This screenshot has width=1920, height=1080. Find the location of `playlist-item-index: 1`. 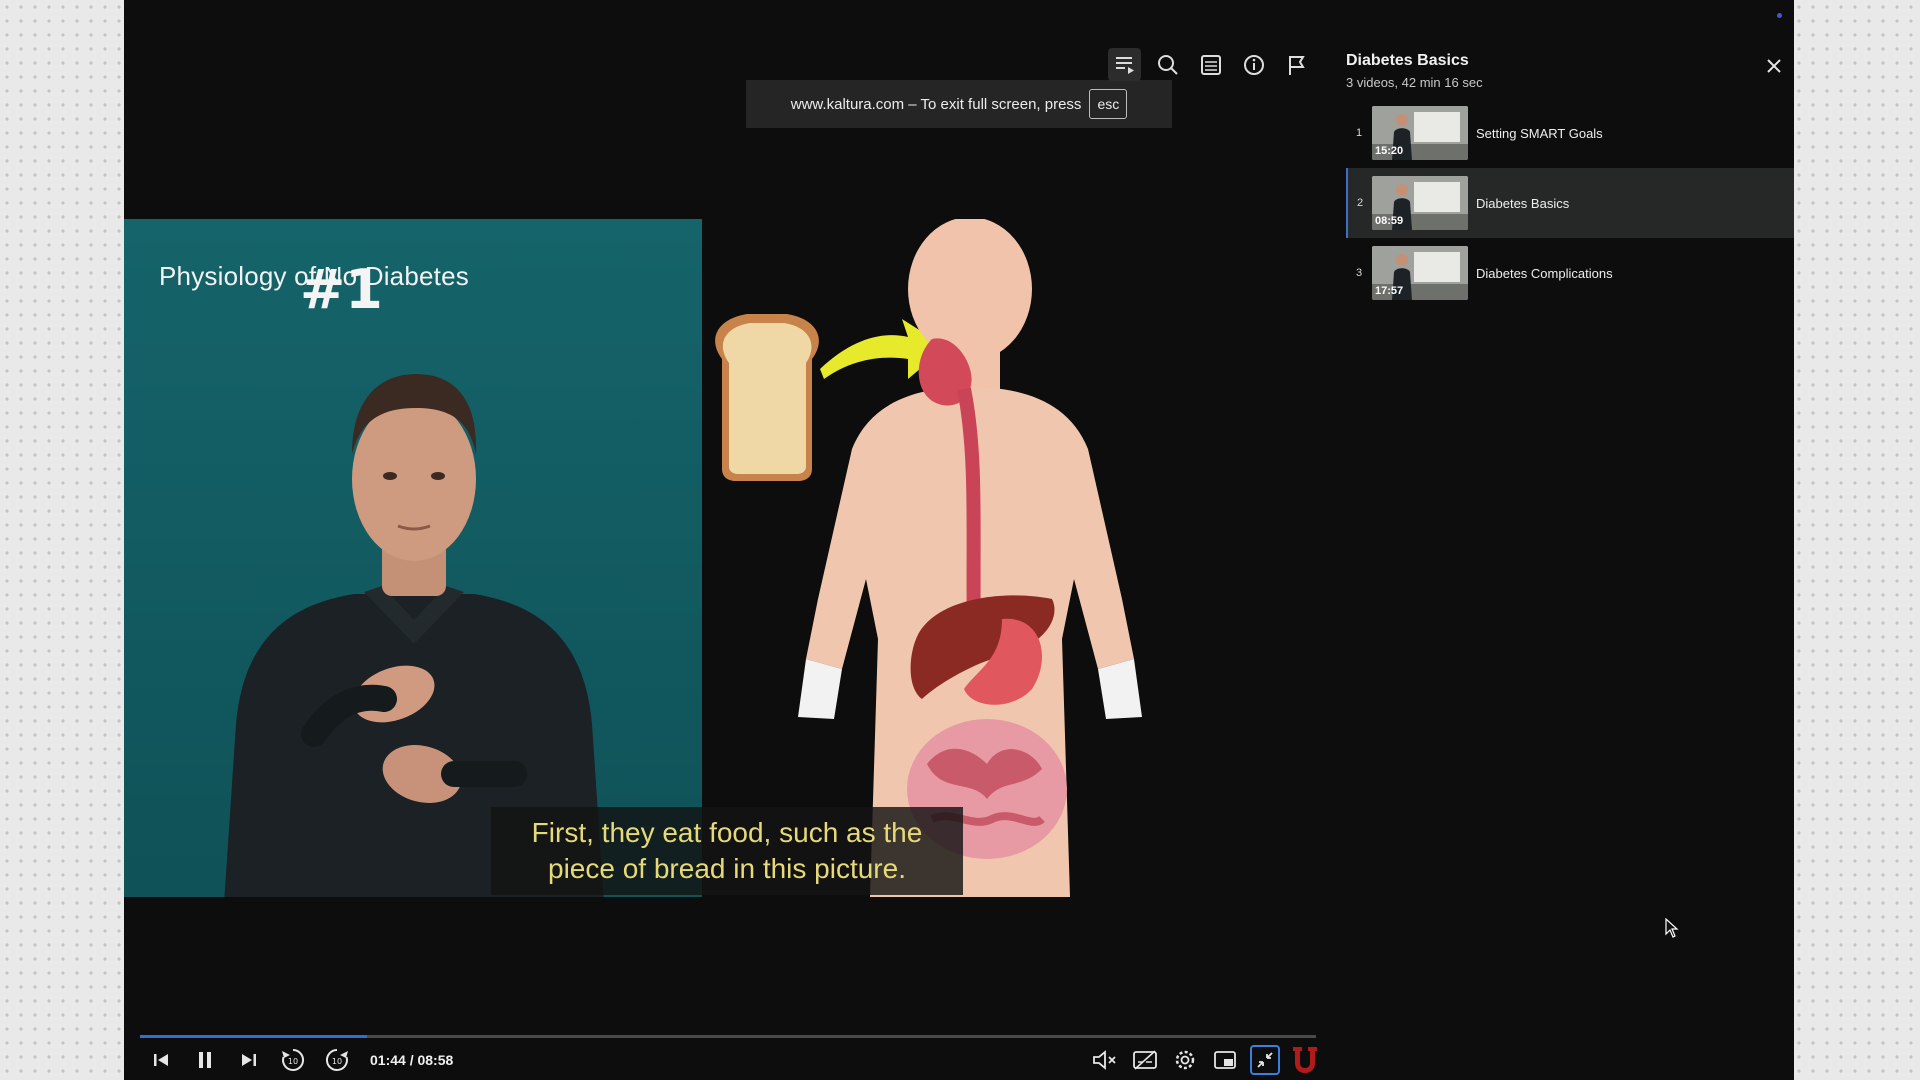

playlist-item-index: 1 is located at coordinates (1359, 133).